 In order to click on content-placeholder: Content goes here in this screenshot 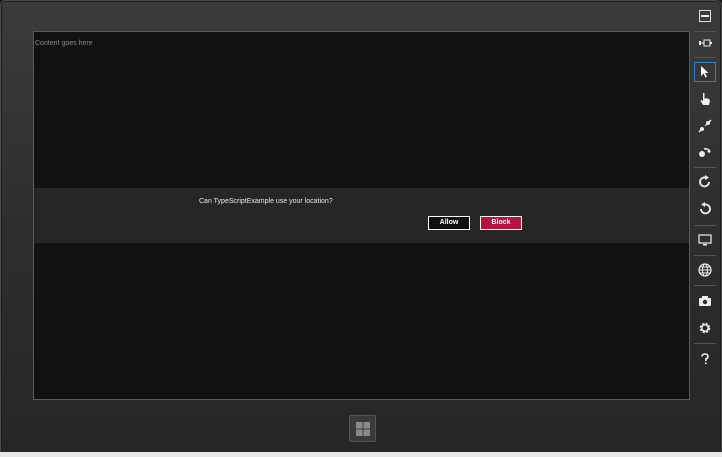, I will do `click(64, 43)`.